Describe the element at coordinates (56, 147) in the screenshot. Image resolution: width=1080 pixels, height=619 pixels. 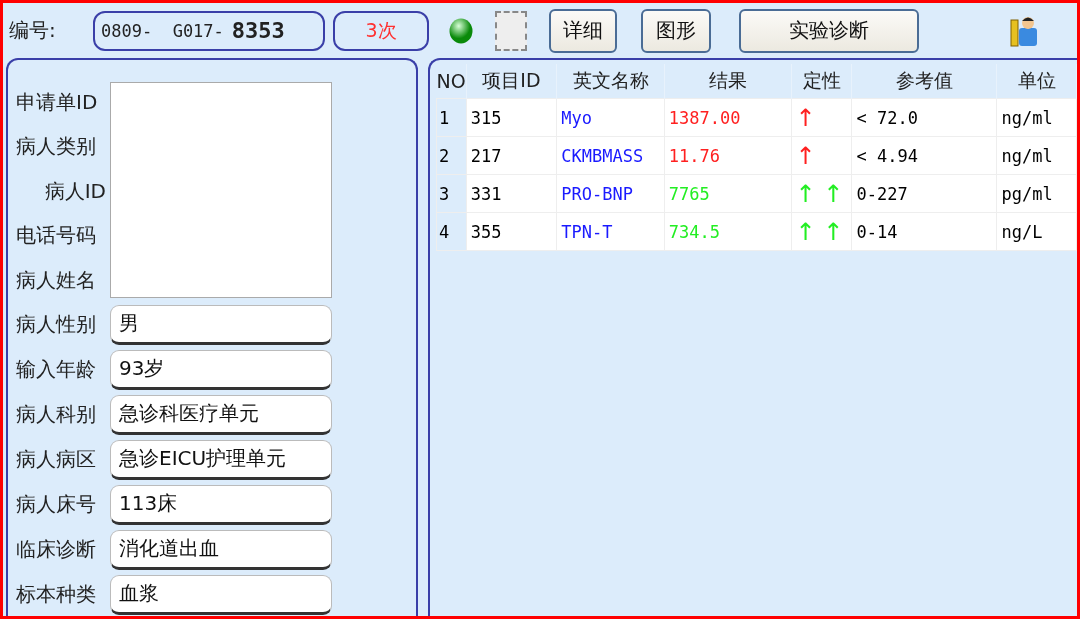
I see `field-label: 病人类别` at that location.